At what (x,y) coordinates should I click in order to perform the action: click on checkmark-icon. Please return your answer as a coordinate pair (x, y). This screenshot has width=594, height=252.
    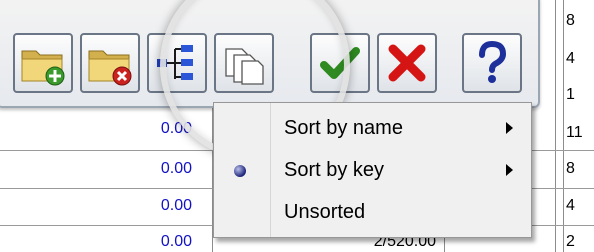
    Looking at the image, I should click on (340, 63).